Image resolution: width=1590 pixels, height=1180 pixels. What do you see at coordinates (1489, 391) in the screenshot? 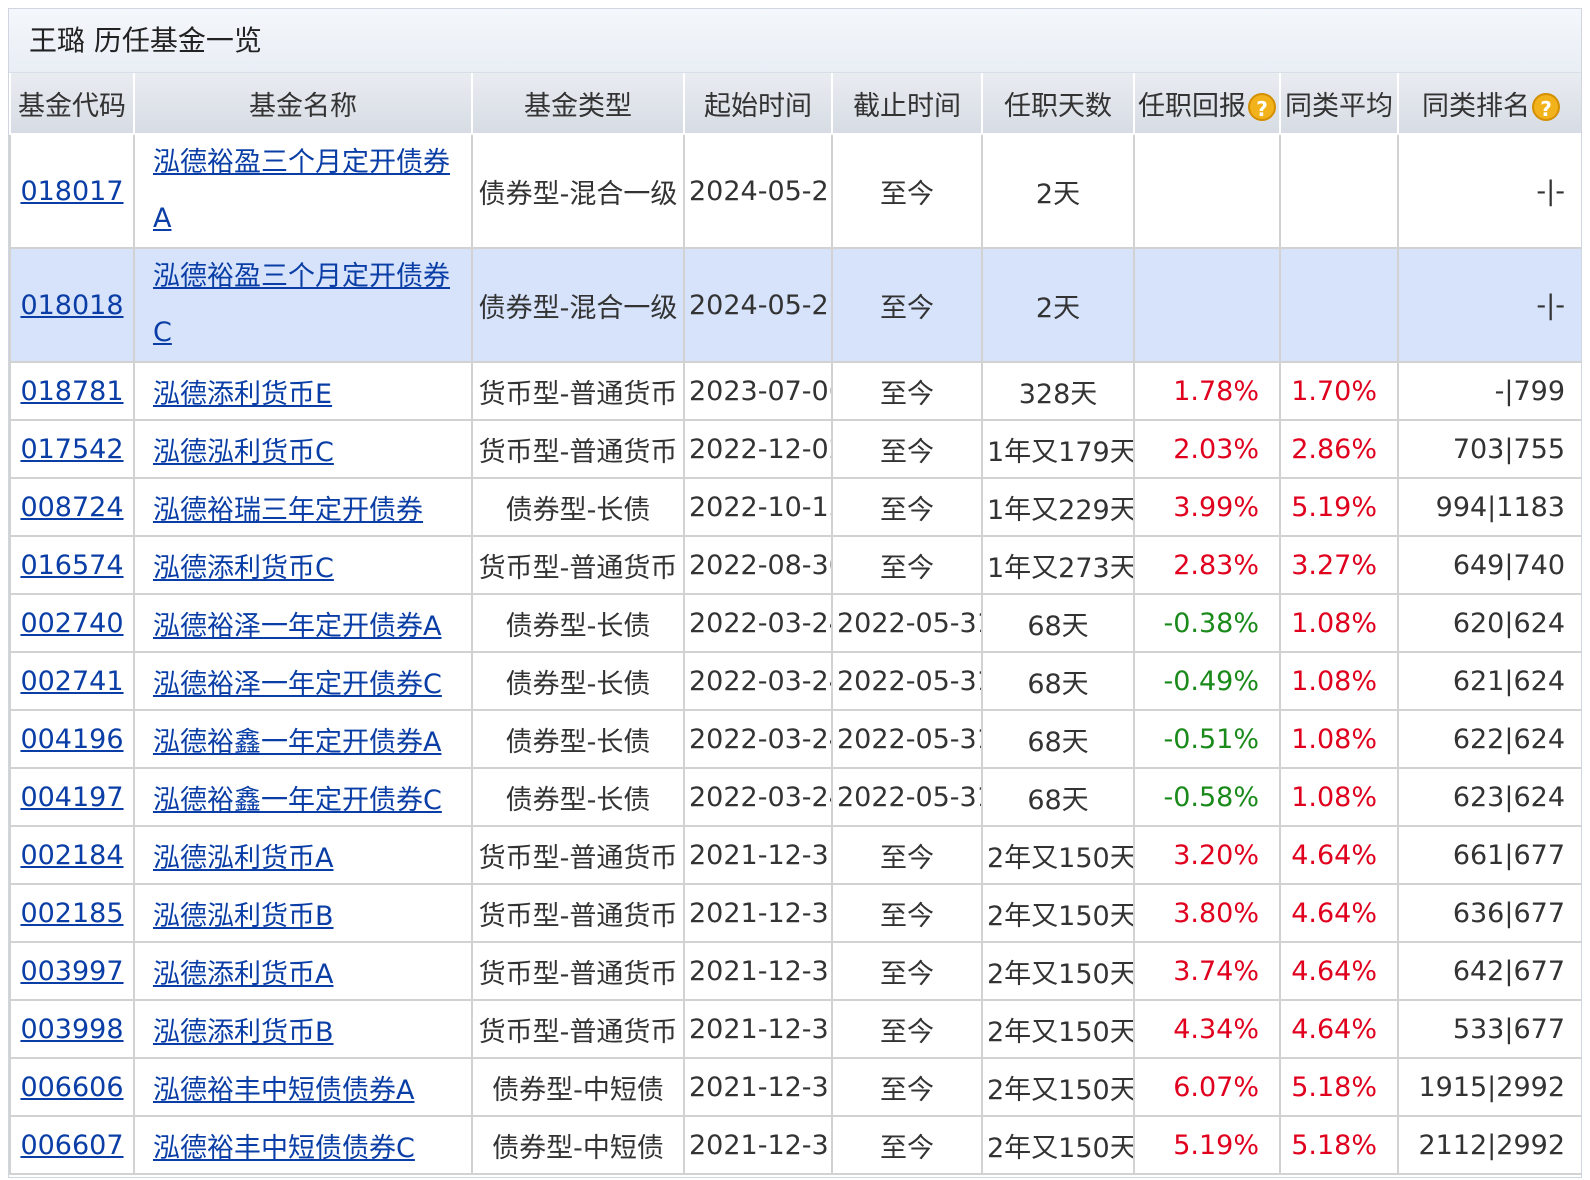
I see `peer-rank-cell: -|799` at bounding box center [1489, 391].